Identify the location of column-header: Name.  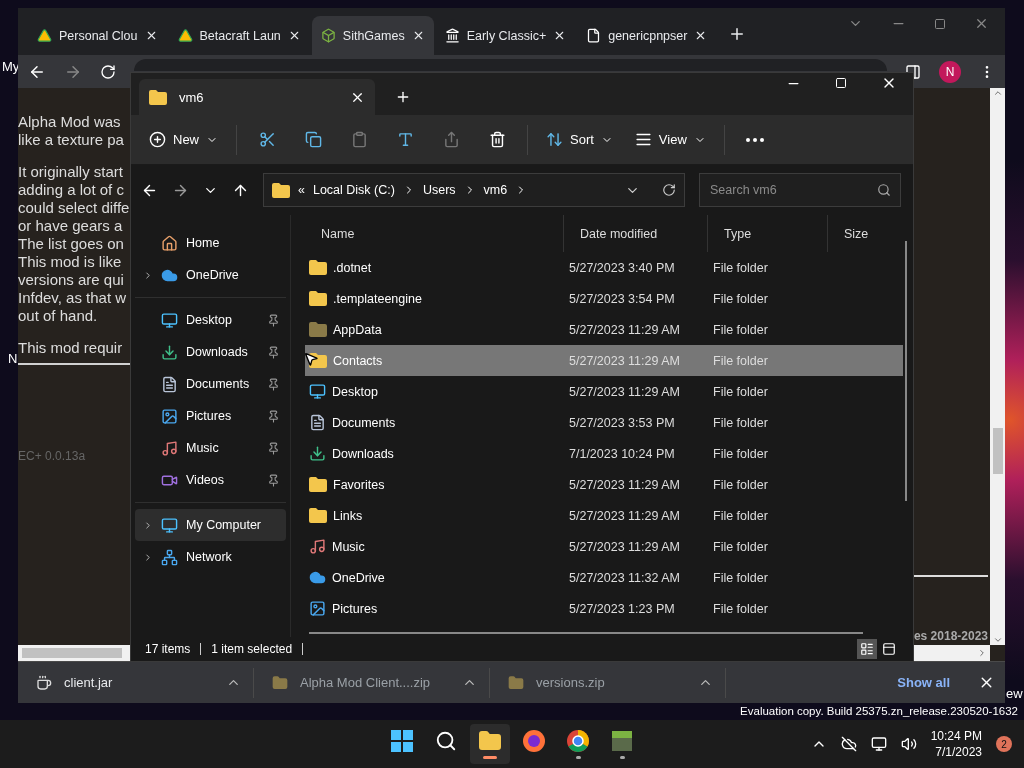
(434, 233).